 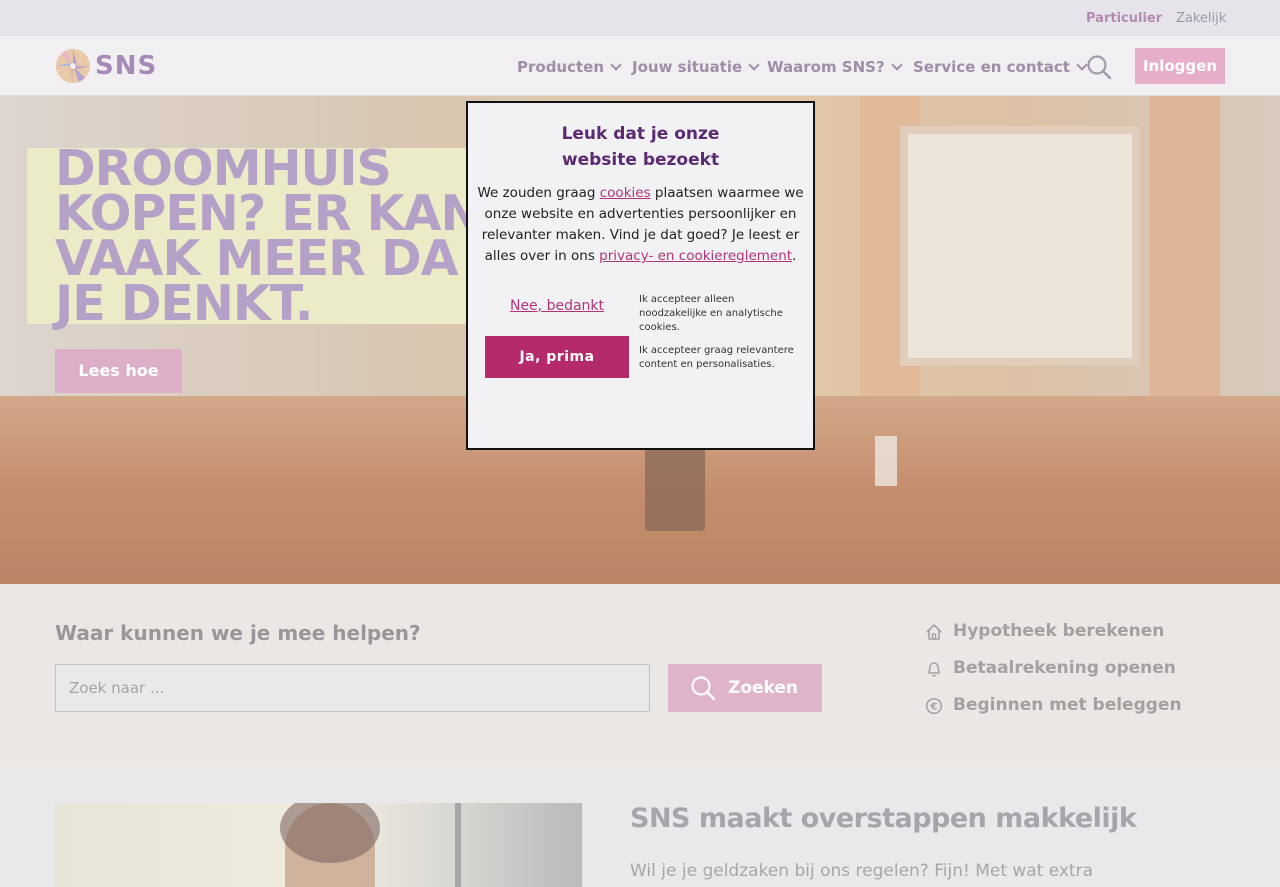 I want to click on bell-icon, so click(x=934, y=669).